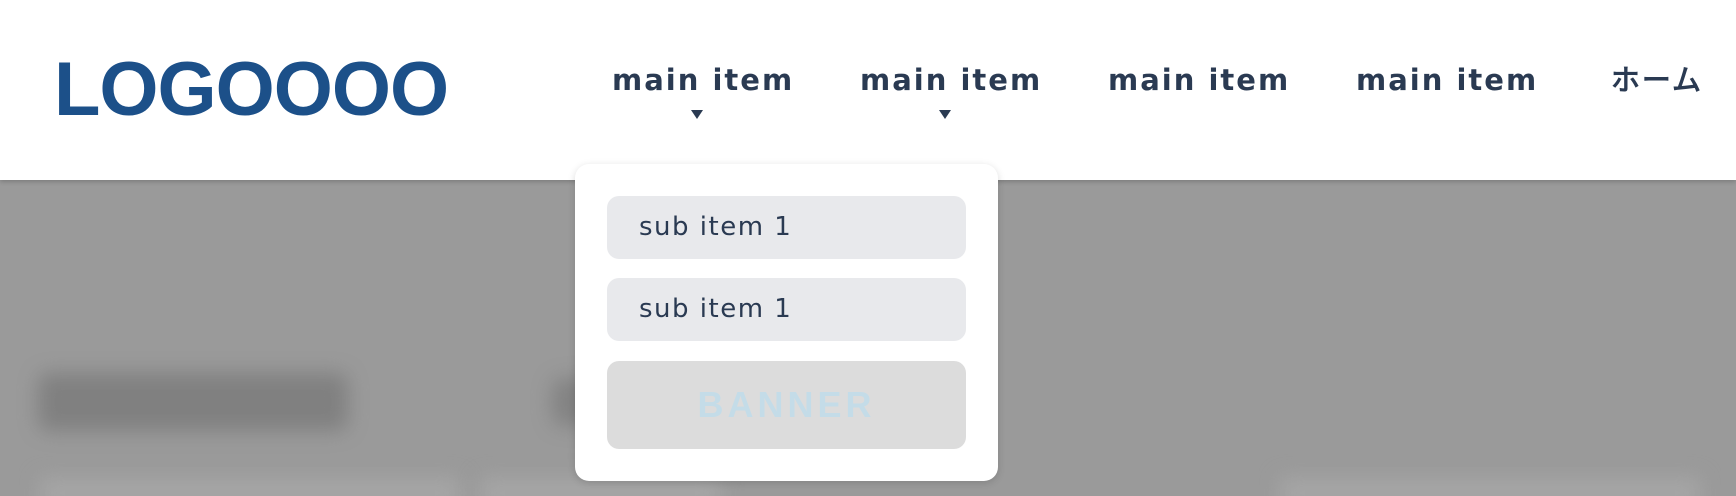 Image resolution: width=1736 pixels, height=496 pixels. I want to click on blurred-heading, so click(193, 402).